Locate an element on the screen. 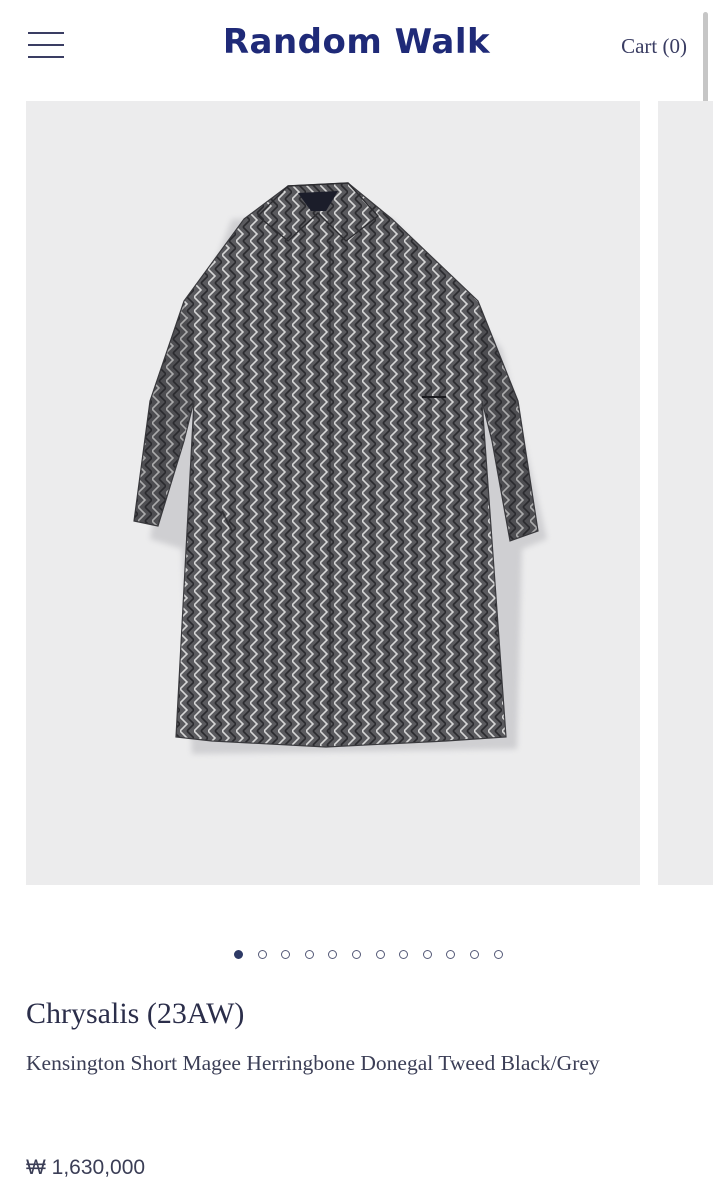 The width and height of the screenshot is (713, 1200). site-logo: Random Walk is located at coordinates (356, 42).